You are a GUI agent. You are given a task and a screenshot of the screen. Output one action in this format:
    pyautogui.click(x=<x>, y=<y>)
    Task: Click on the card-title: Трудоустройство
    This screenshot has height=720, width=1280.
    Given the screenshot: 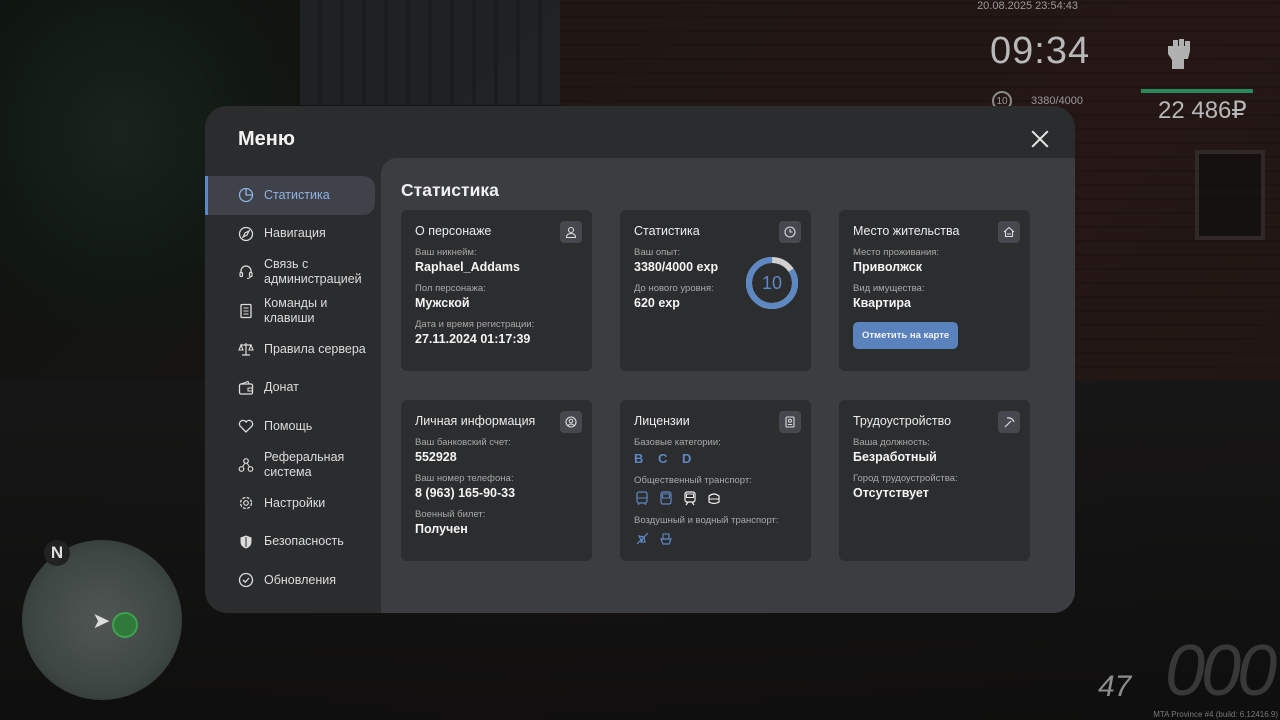 What is the action you would take?
    pyautogui.click(x=902, y=421)
    